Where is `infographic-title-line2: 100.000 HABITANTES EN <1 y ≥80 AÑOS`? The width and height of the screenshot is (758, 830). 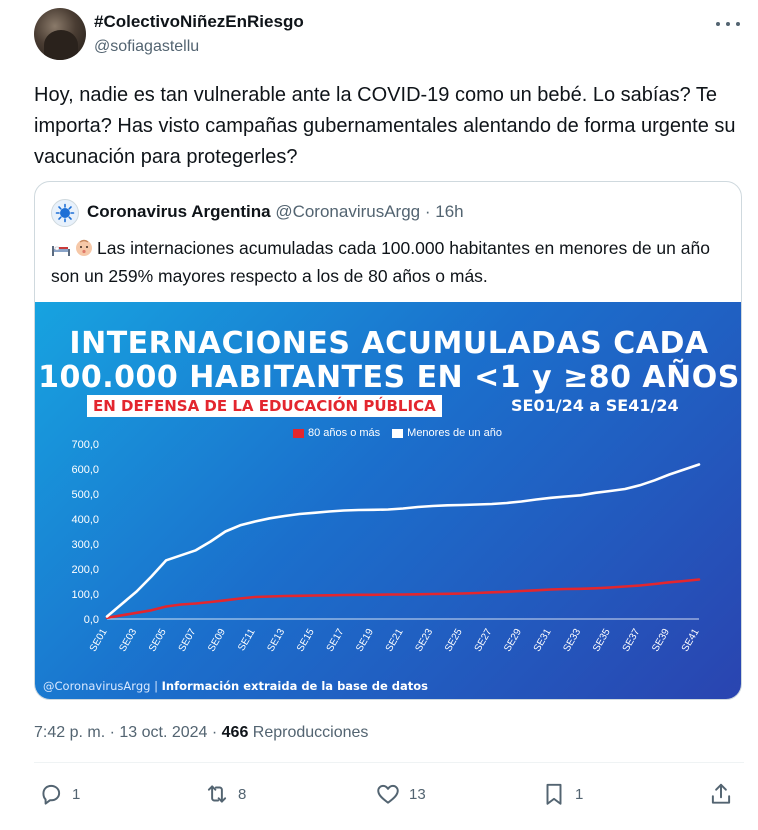 infographic-title-line2: 100.000 HABITANTES EN <1 y ≥80 AÑOS is located at coordinates (389, 377).